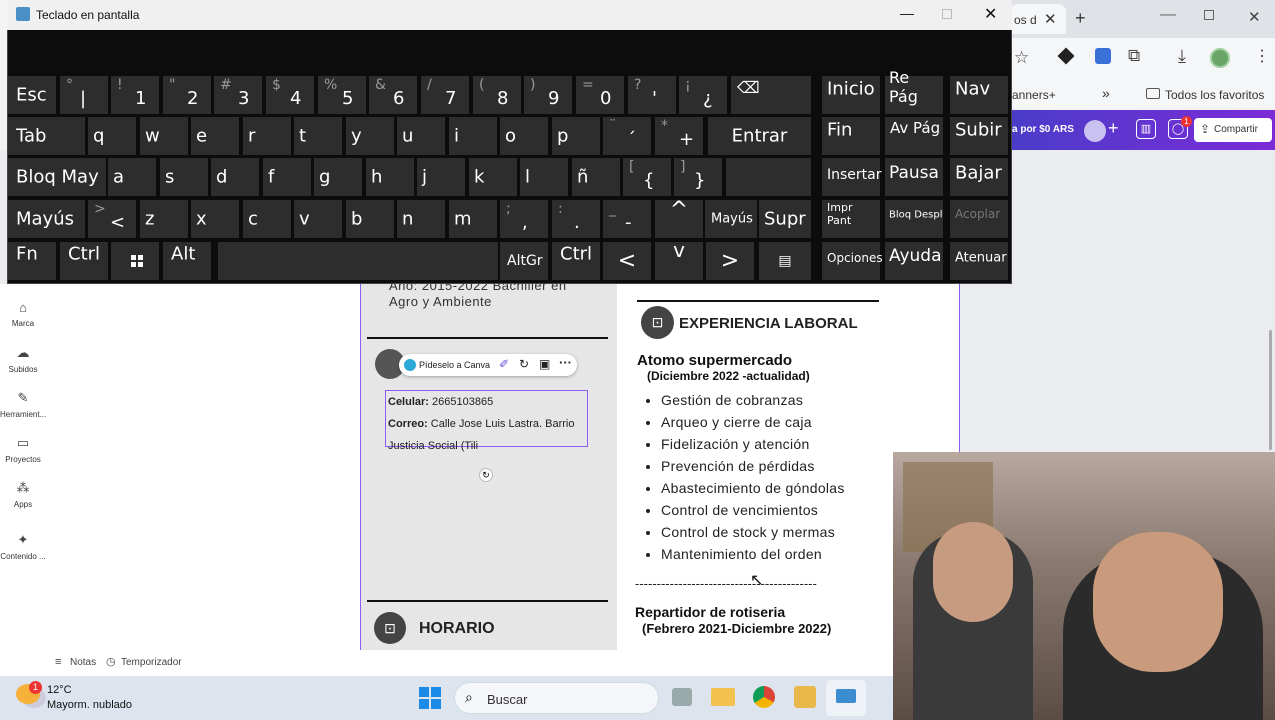  Describe the element at coordinates (238, 95) in the screenshot. I see `key: #3` at that location.